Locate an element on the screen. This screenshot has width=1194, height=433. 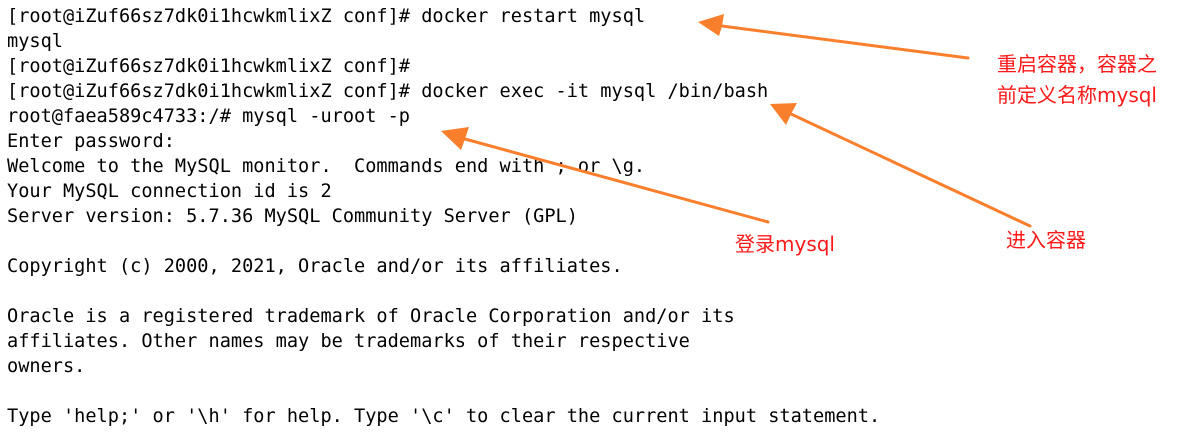
enter-note: 进入容器 is located at coordinates (1046, 240).